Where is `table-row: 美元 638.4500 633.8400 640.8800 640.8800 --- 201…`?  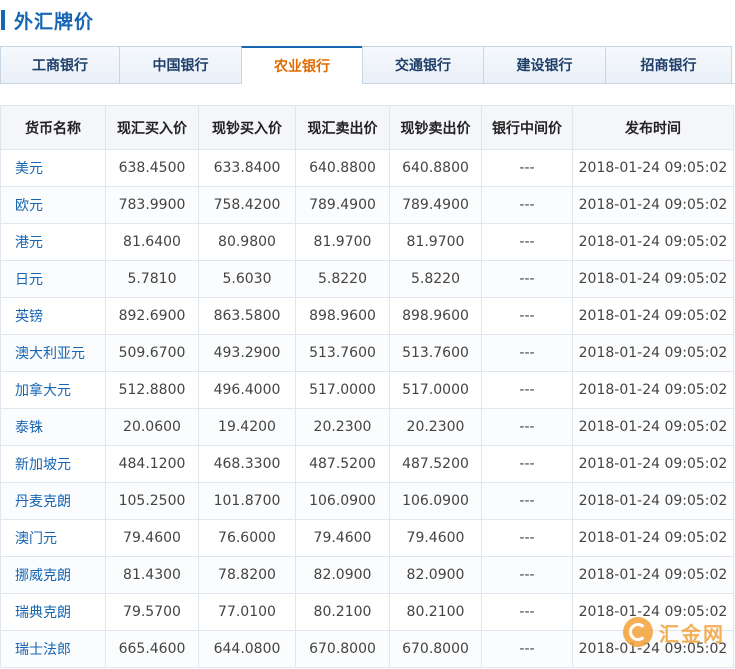
table-row: 美元 638.4500 633.8400 640.8800 640.8800 --- 201… is located at coordinates (367, 168).